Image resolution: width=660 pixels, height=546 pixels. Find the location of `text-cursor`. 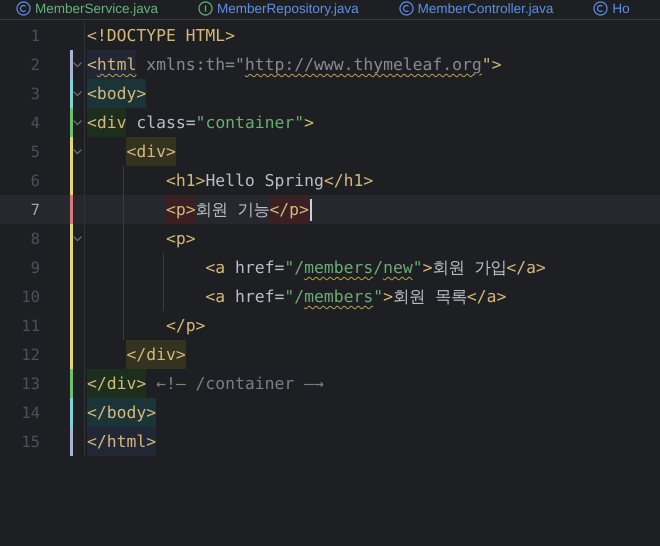

text-cursor is located at coordinates (311, 209).